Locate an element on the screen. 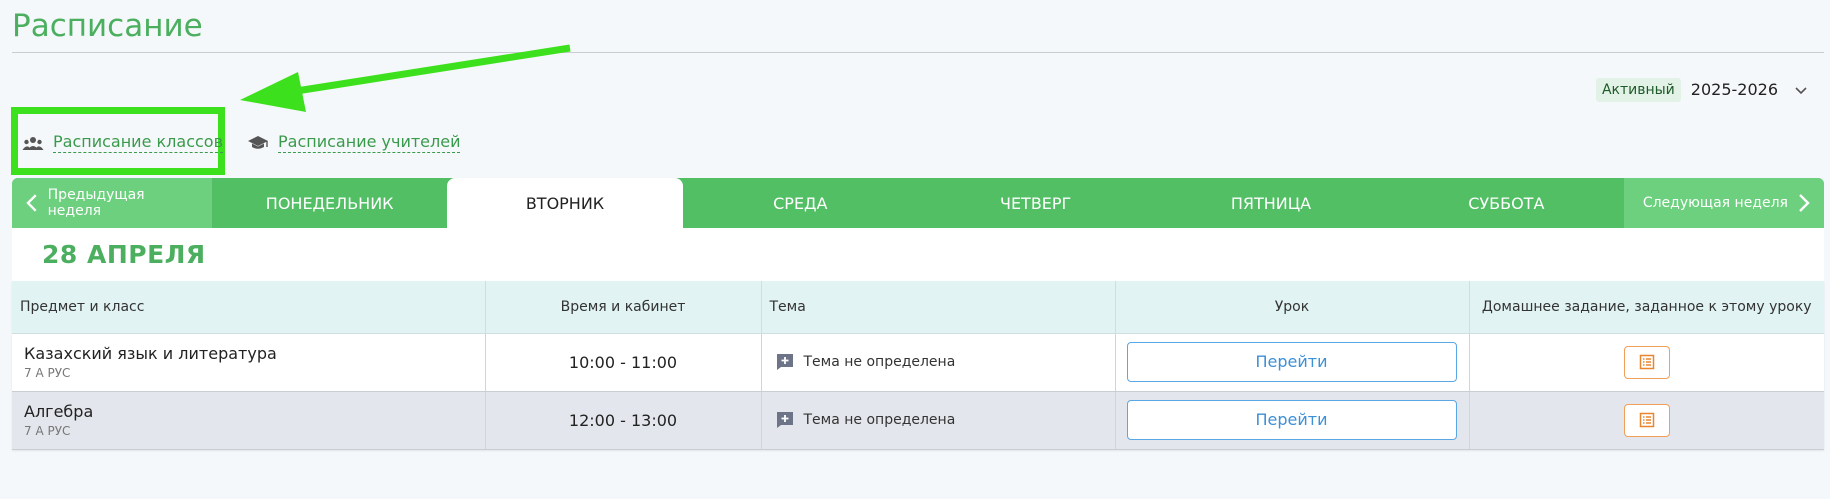 This screenshot has width=1830, height=499. subject-cell: Казахский язык и литература 7 А РУС is located at coordinates (249, 362).